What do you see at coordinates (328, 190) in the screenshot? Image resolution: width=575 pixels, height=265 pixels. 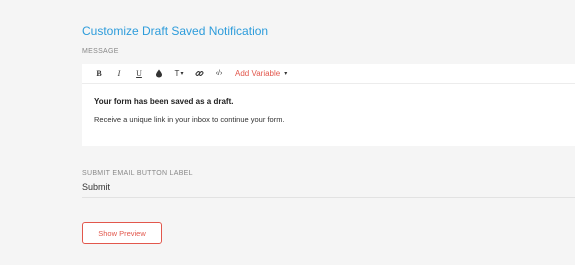 I see `submit-button-label-input: Submit` at bounding box center [328, 190].